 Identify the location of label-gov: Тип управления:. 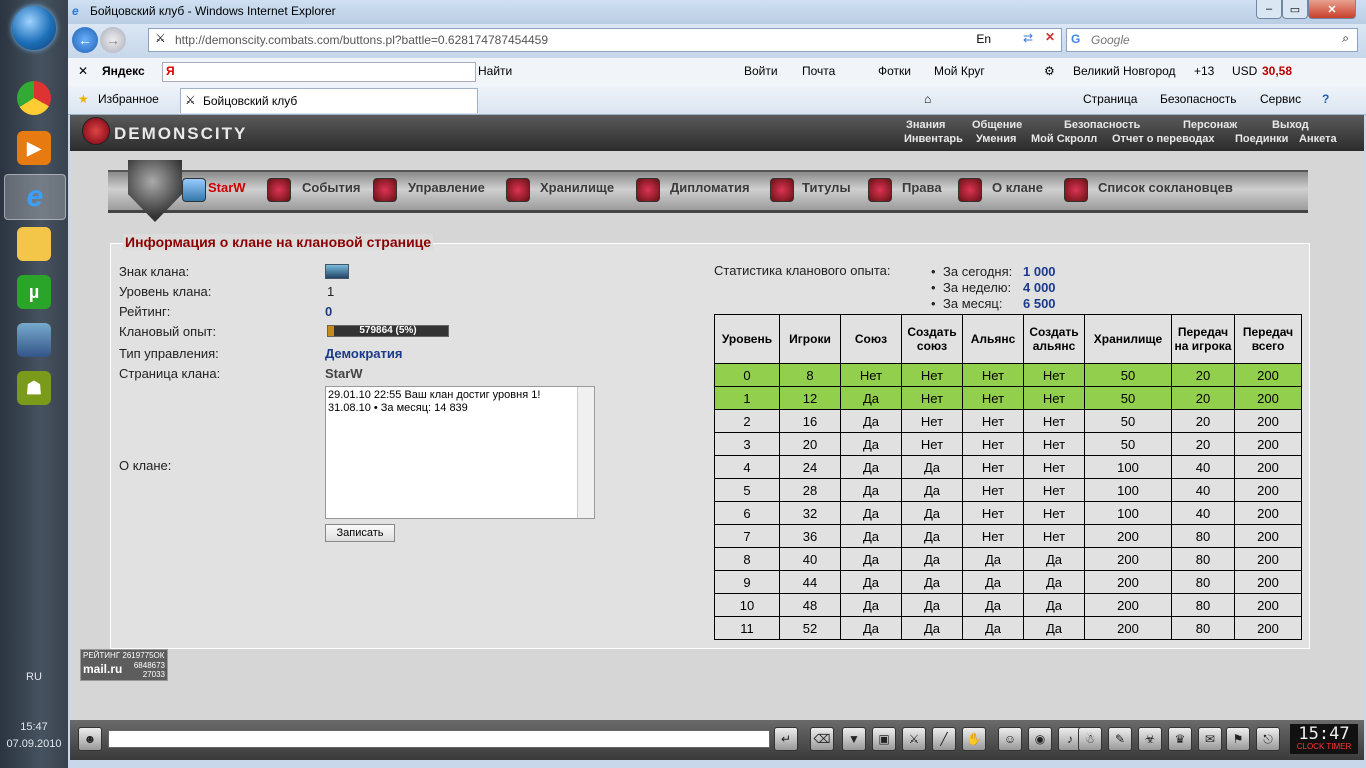
(169, 353).